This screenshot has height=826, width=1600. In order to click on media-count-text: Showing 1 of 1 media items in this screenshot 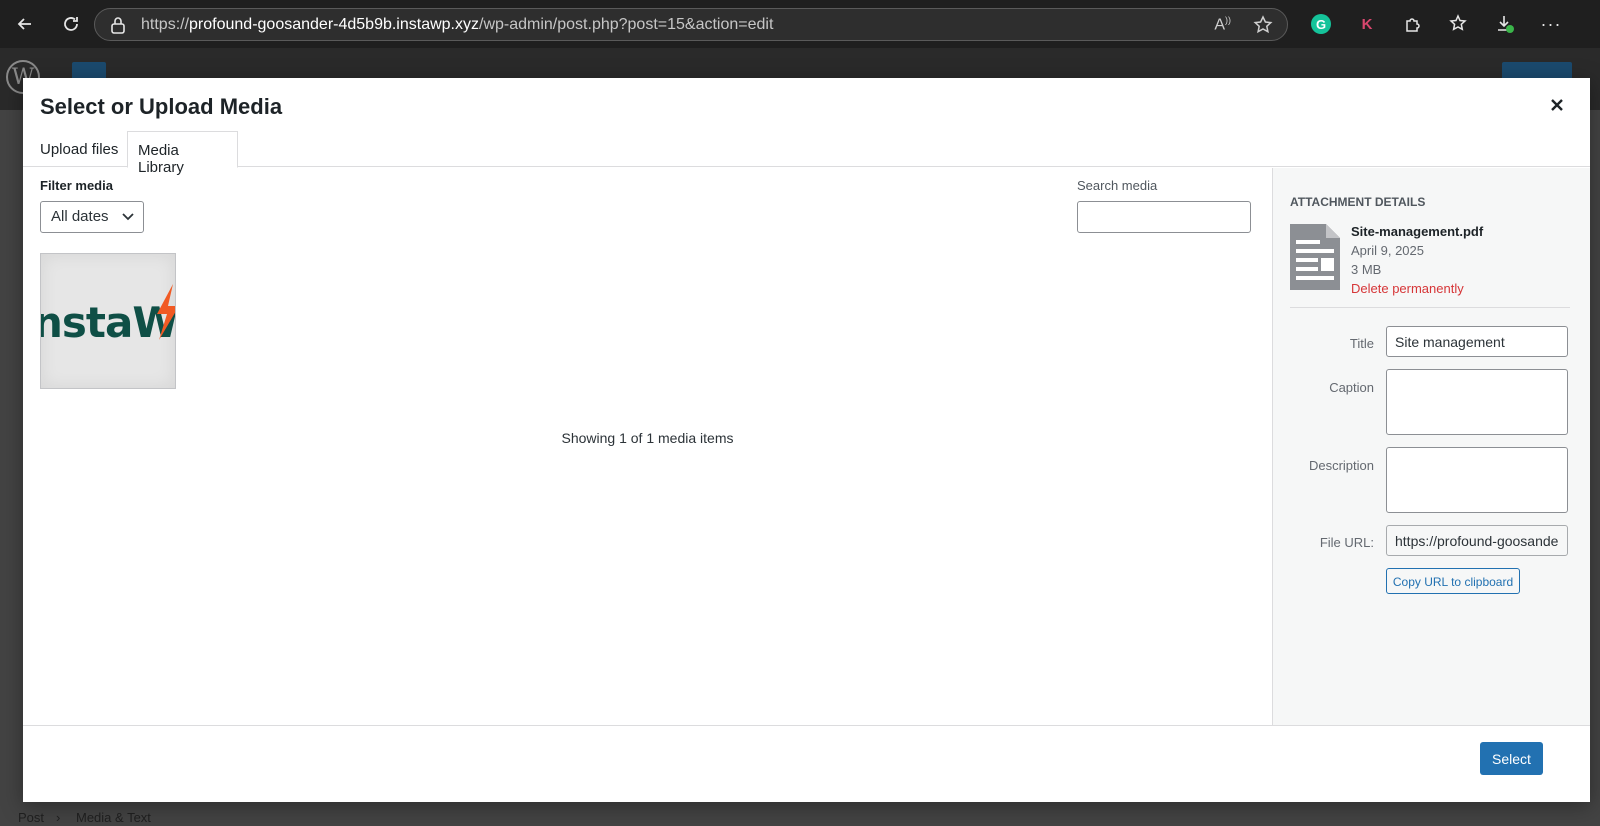, I will do `click(647, 438)`.